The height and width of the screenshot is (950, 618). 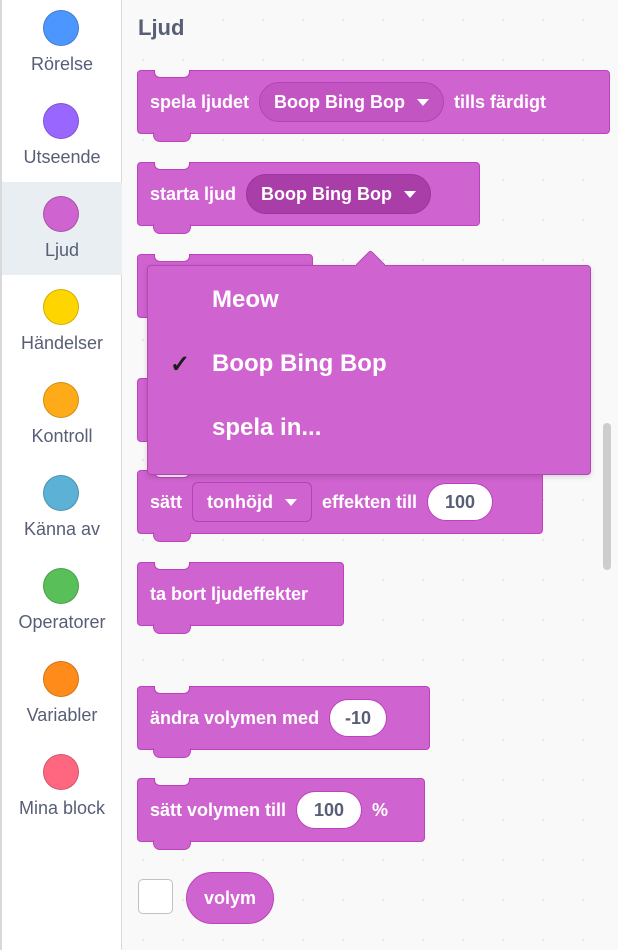 What do you see at coordinates (299, 363) in the screenshot?
I see `menu-item-label: Boop Bing Bop` at bounding box center [299, 363].